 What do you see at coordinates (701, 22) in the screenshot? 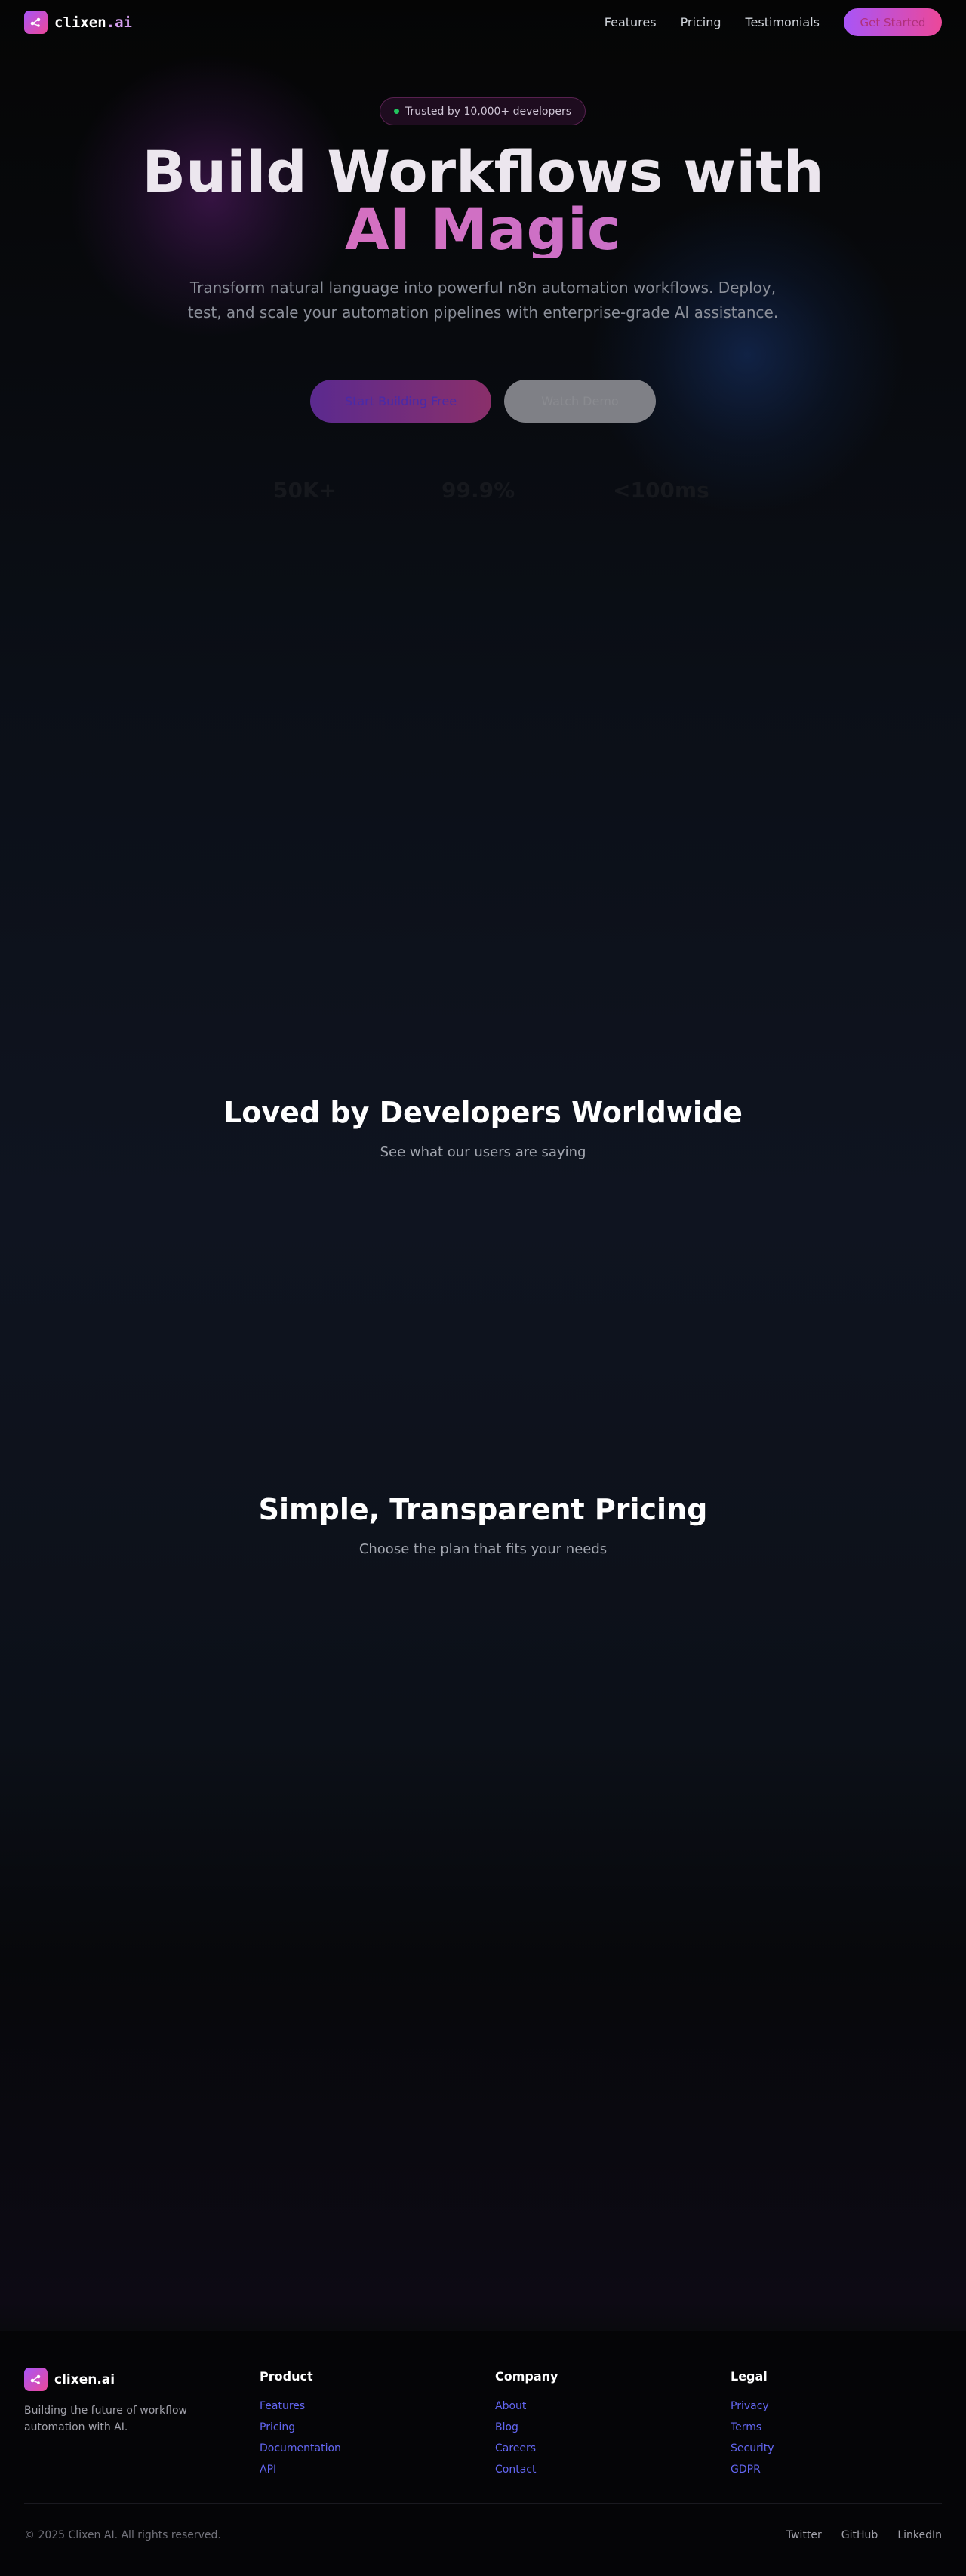
I see `nav-link-pricing: Pricing` at bounding box center [701, 22].